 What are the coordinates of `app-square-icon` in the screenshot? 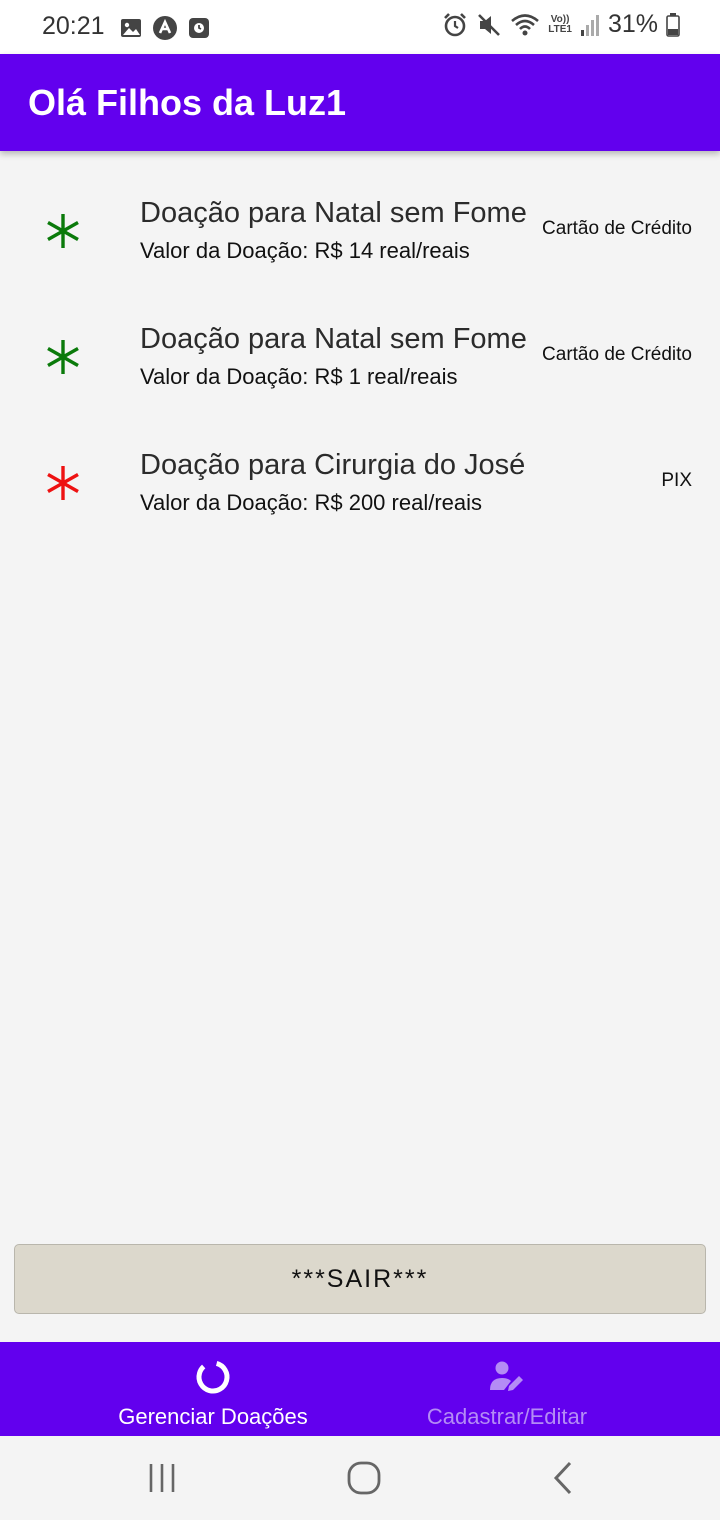 It's located at (199, 28).